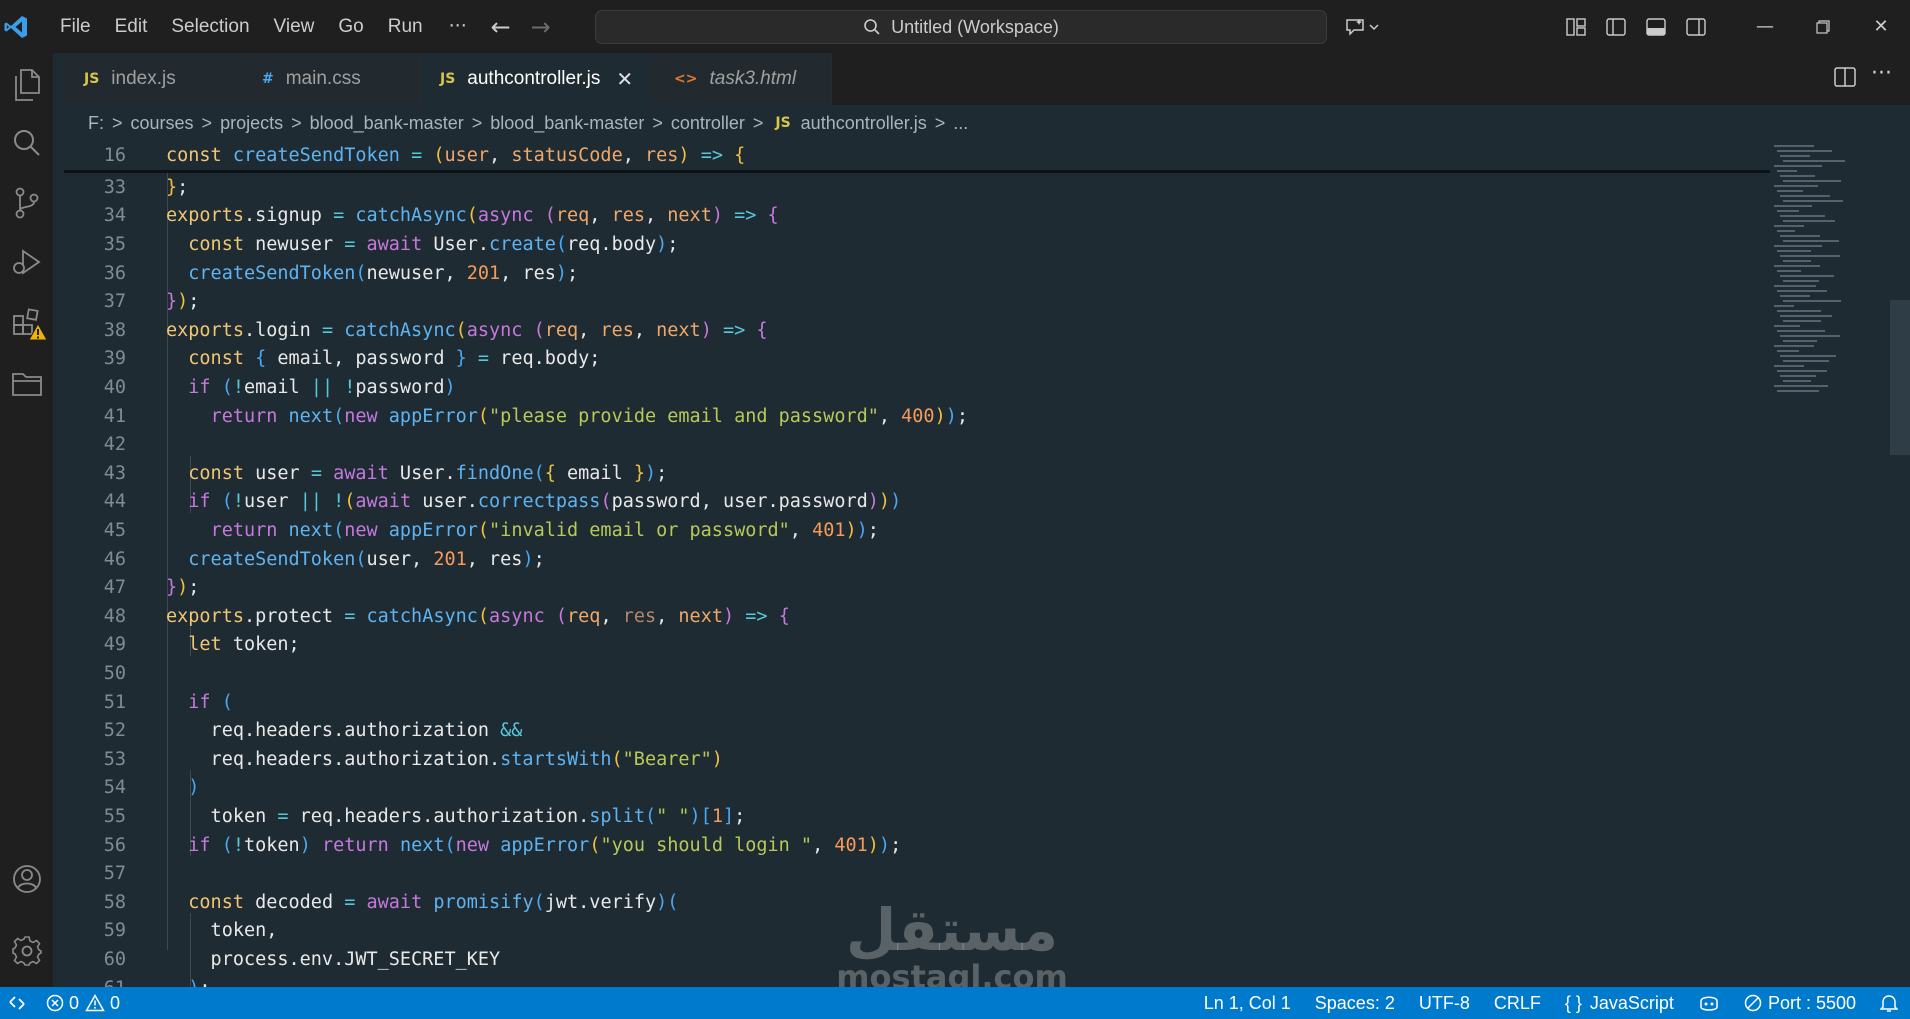 This screenshot has height=1019, width=1910. What do you see at coordinates (1881, 73) in the screenshot?
I see `more-actions-icon: ···` at bounding box center [1881, 73].